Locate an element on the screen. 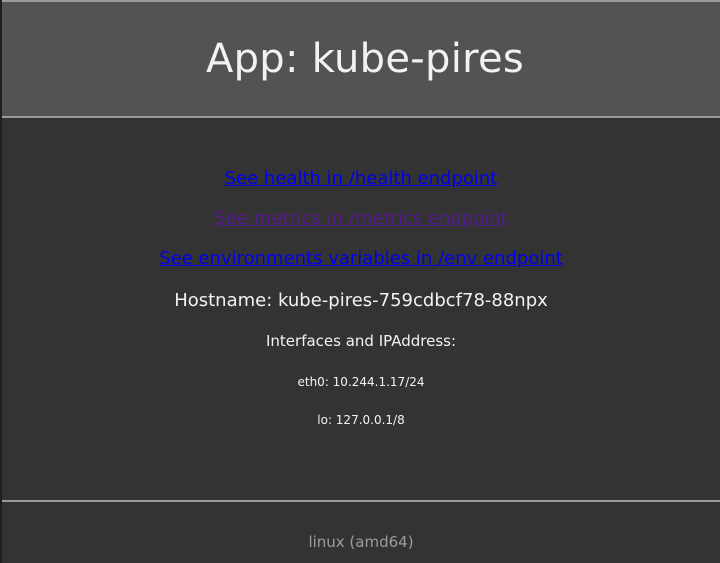 Image resolution: width=720 pixels, height=563 pixels. hostname-text: Hostname: kube-pires-759cdbcf78-88npx is located at coordinates (361, 300).